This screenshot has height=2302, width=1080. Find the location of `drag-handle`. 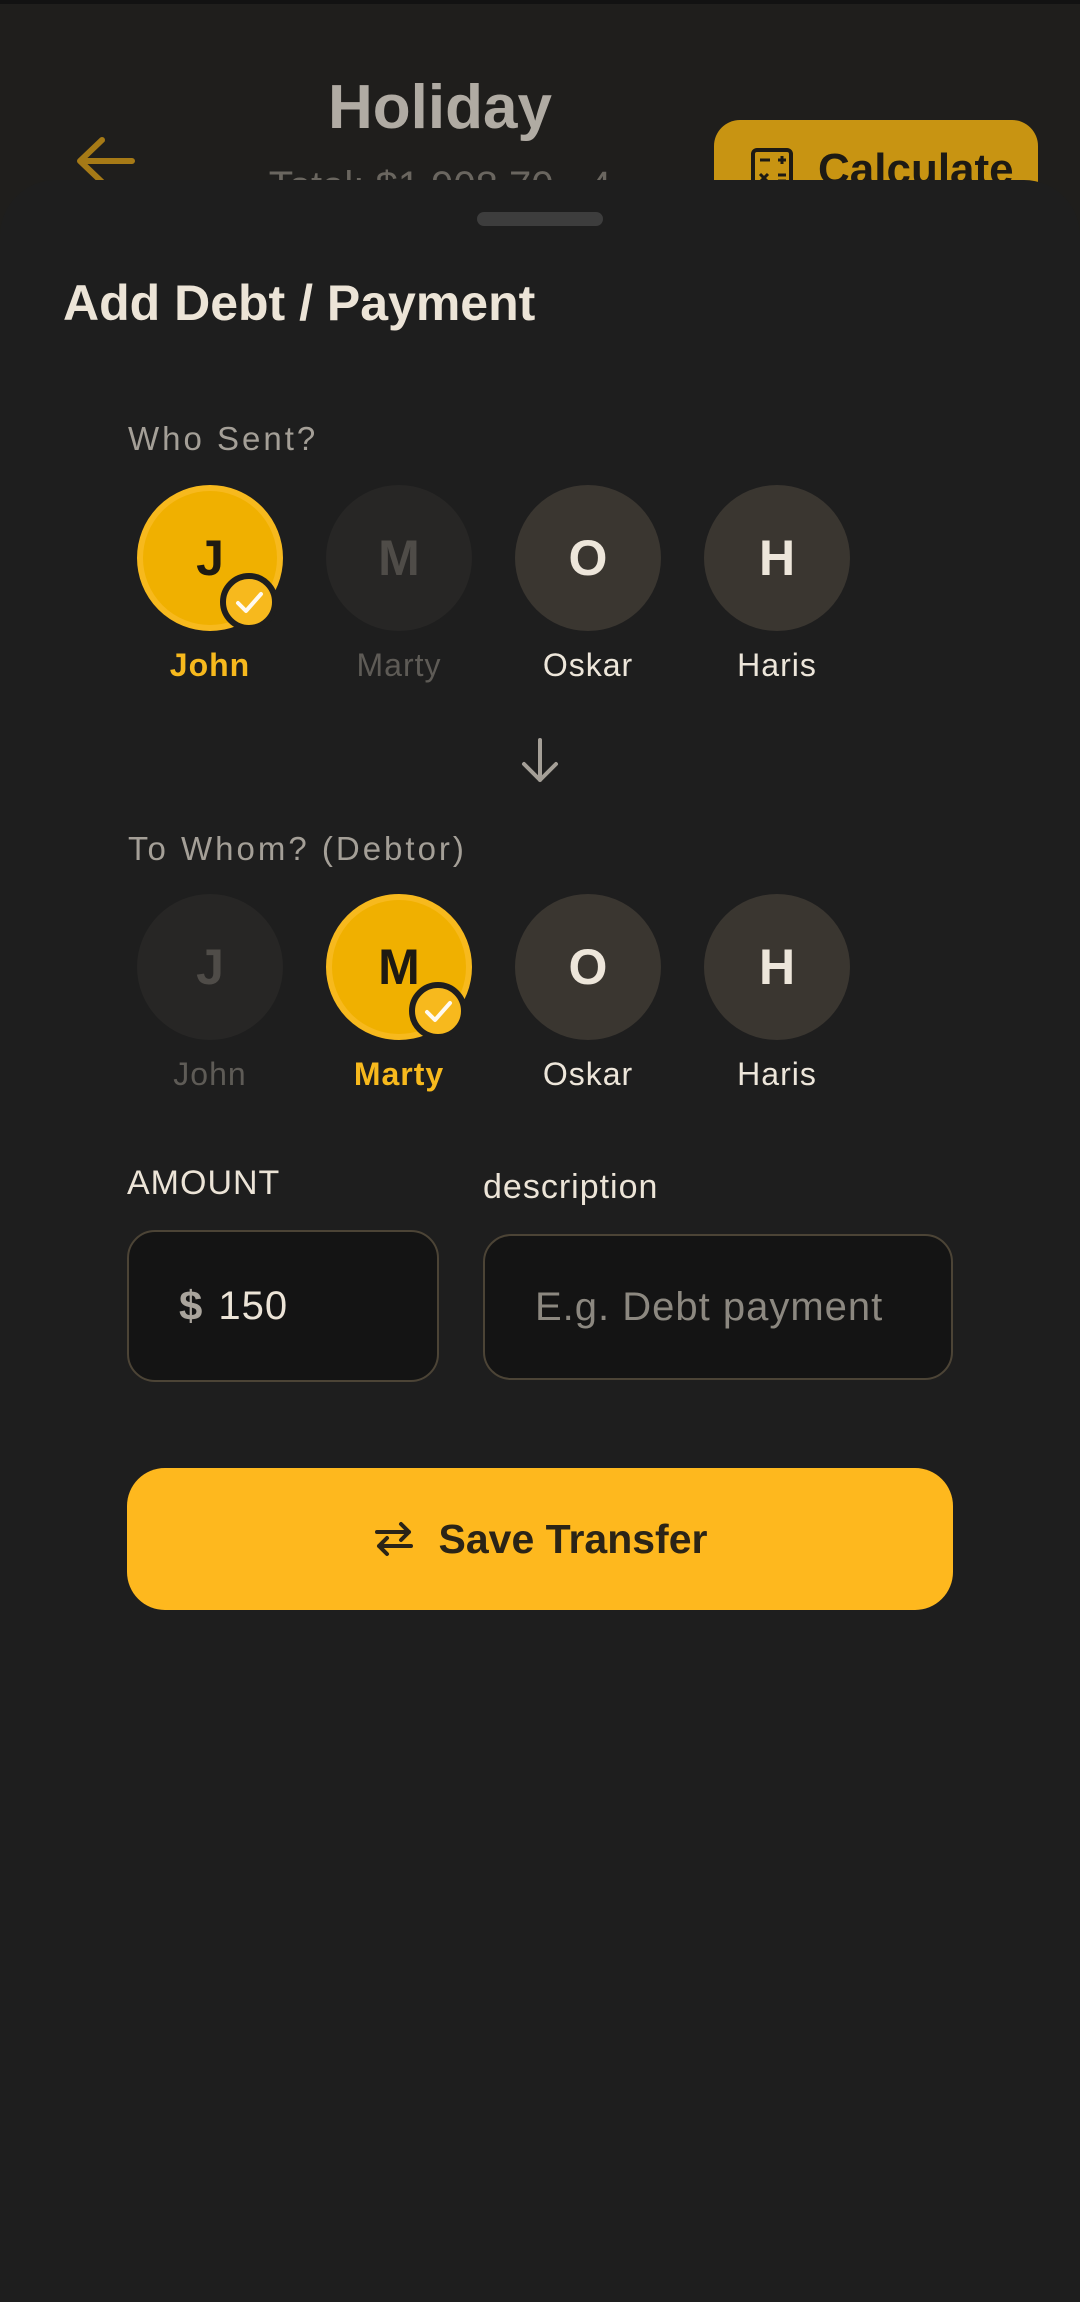

drag-handle is located at coordinates (540, 219).